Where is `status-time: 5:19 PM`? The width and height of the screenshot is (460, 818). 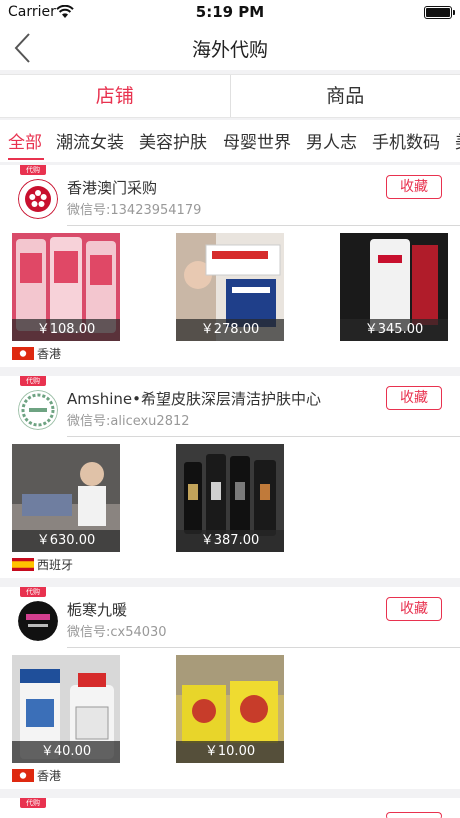 status-time: 5:19 PM is located at coordinates (230, 12).